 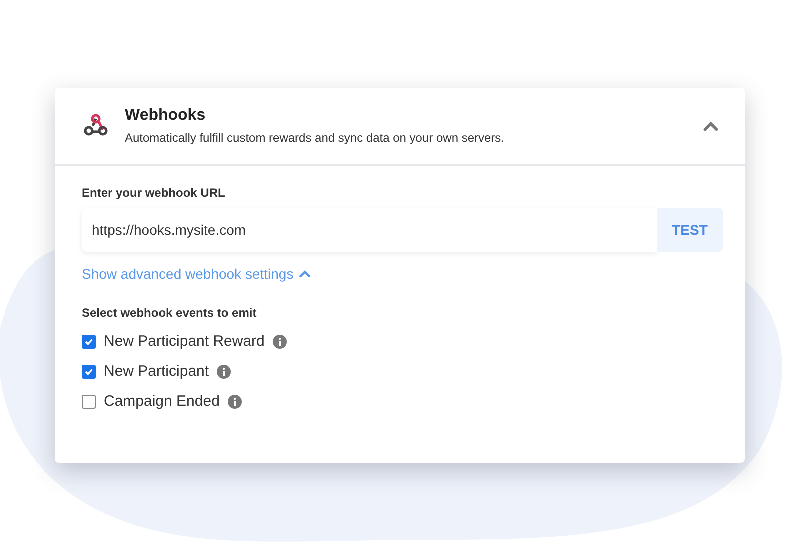 What do you see at coordinates (166, 116) in the screenshot?
I see `panel-title: Webhooks` at bounding box center [166, 116].